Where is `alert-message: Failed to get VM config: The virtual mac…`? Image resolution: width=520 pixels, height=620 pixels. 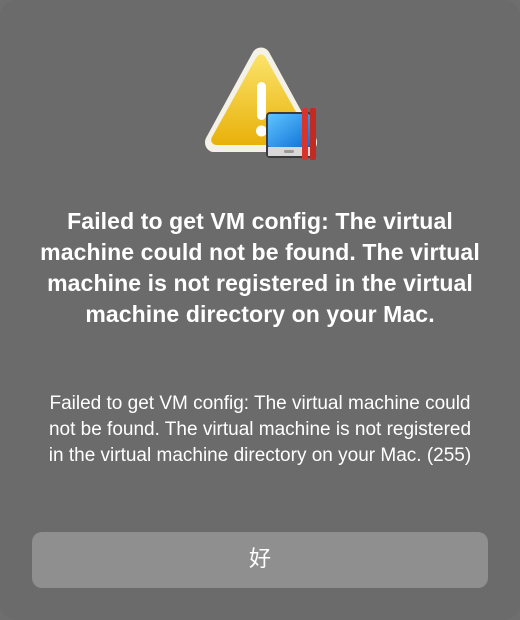 alert-message: Failed to get VM config: The virtual mac… is located at coordinates (260, 429).